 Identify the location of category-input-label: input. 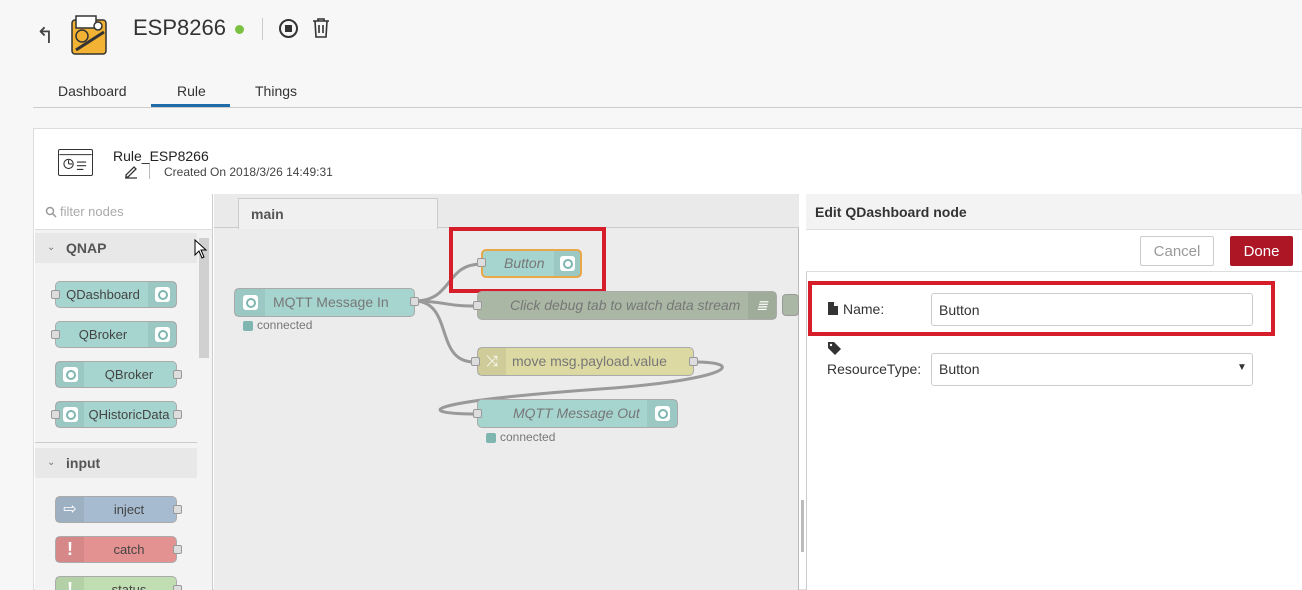
(83, 463).